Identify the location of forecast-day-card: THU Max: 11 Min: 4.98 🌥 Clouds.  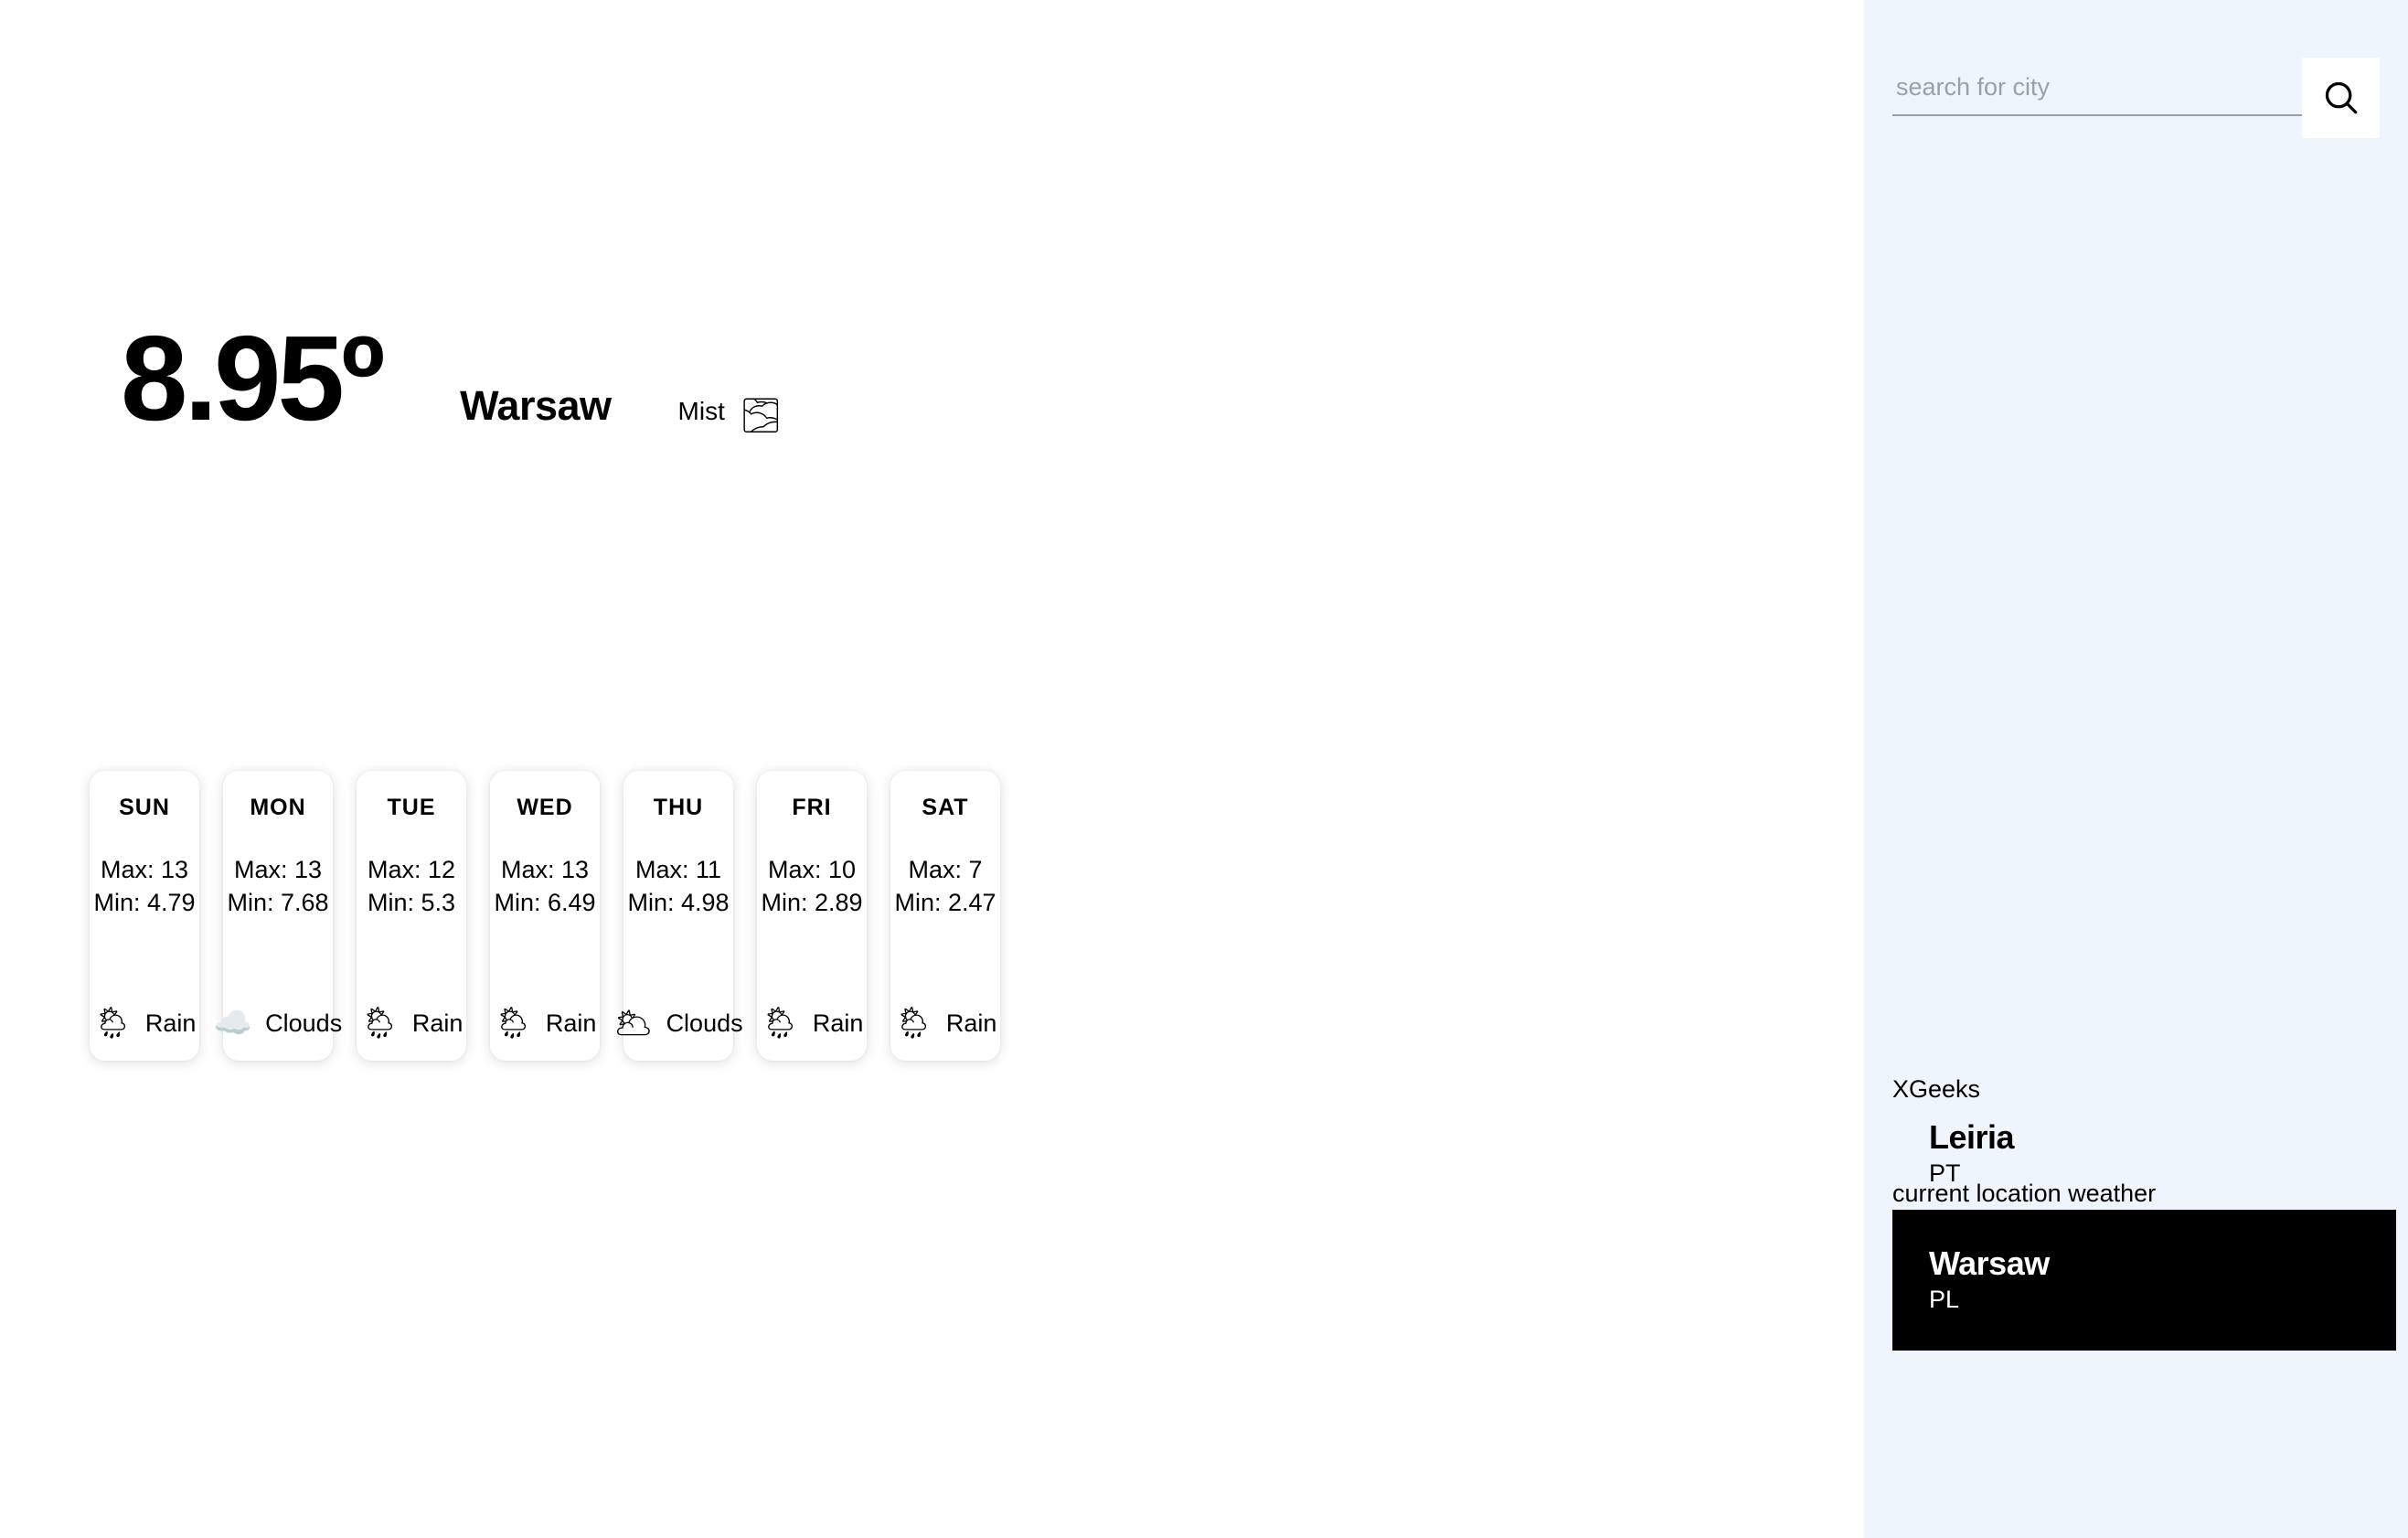
(678, 916).